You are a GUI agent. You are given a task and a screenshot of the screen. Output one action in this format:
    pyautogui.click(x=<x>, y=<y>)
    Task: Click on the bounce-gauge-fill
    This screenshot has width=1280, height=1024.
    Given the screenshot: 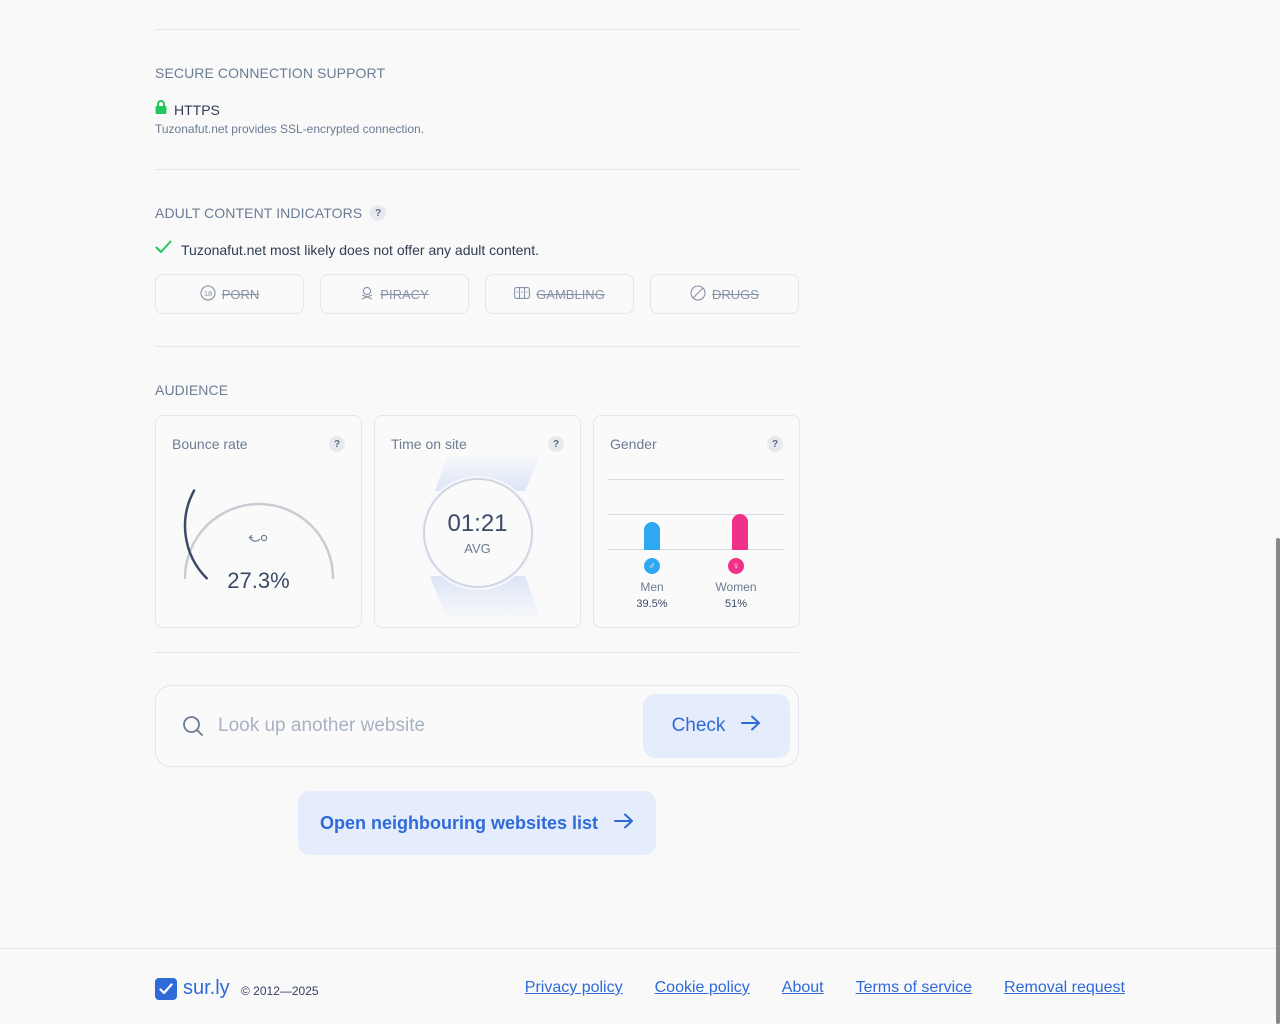 What is the action you would take?
    pyautogui.click(x=195, y=534)
    